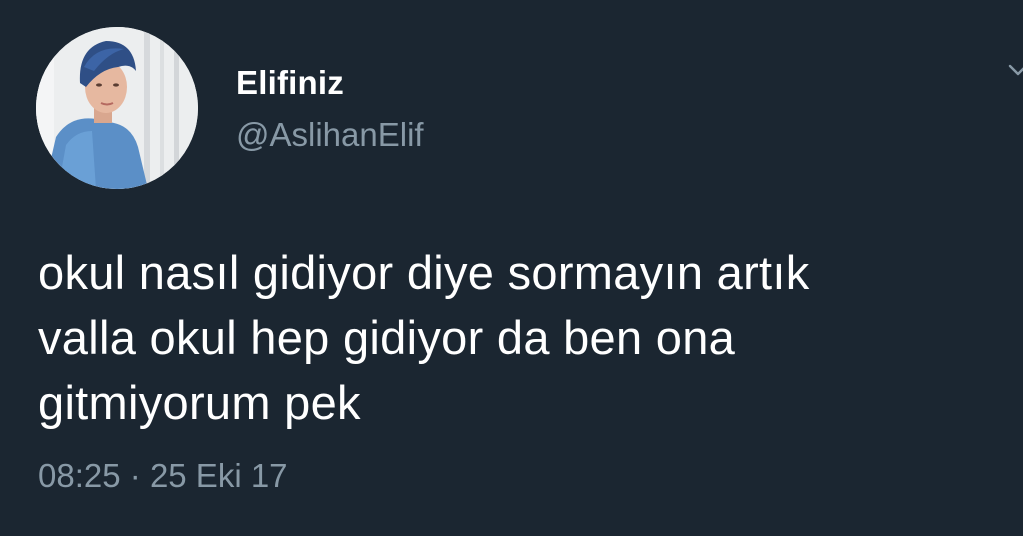 Image resolution: width=1023 pixels, height=536 pixels. Describe the element at coordinates (218, 475) in the screenshot. I see `tweet-date: 25 Eki 17` at that location.